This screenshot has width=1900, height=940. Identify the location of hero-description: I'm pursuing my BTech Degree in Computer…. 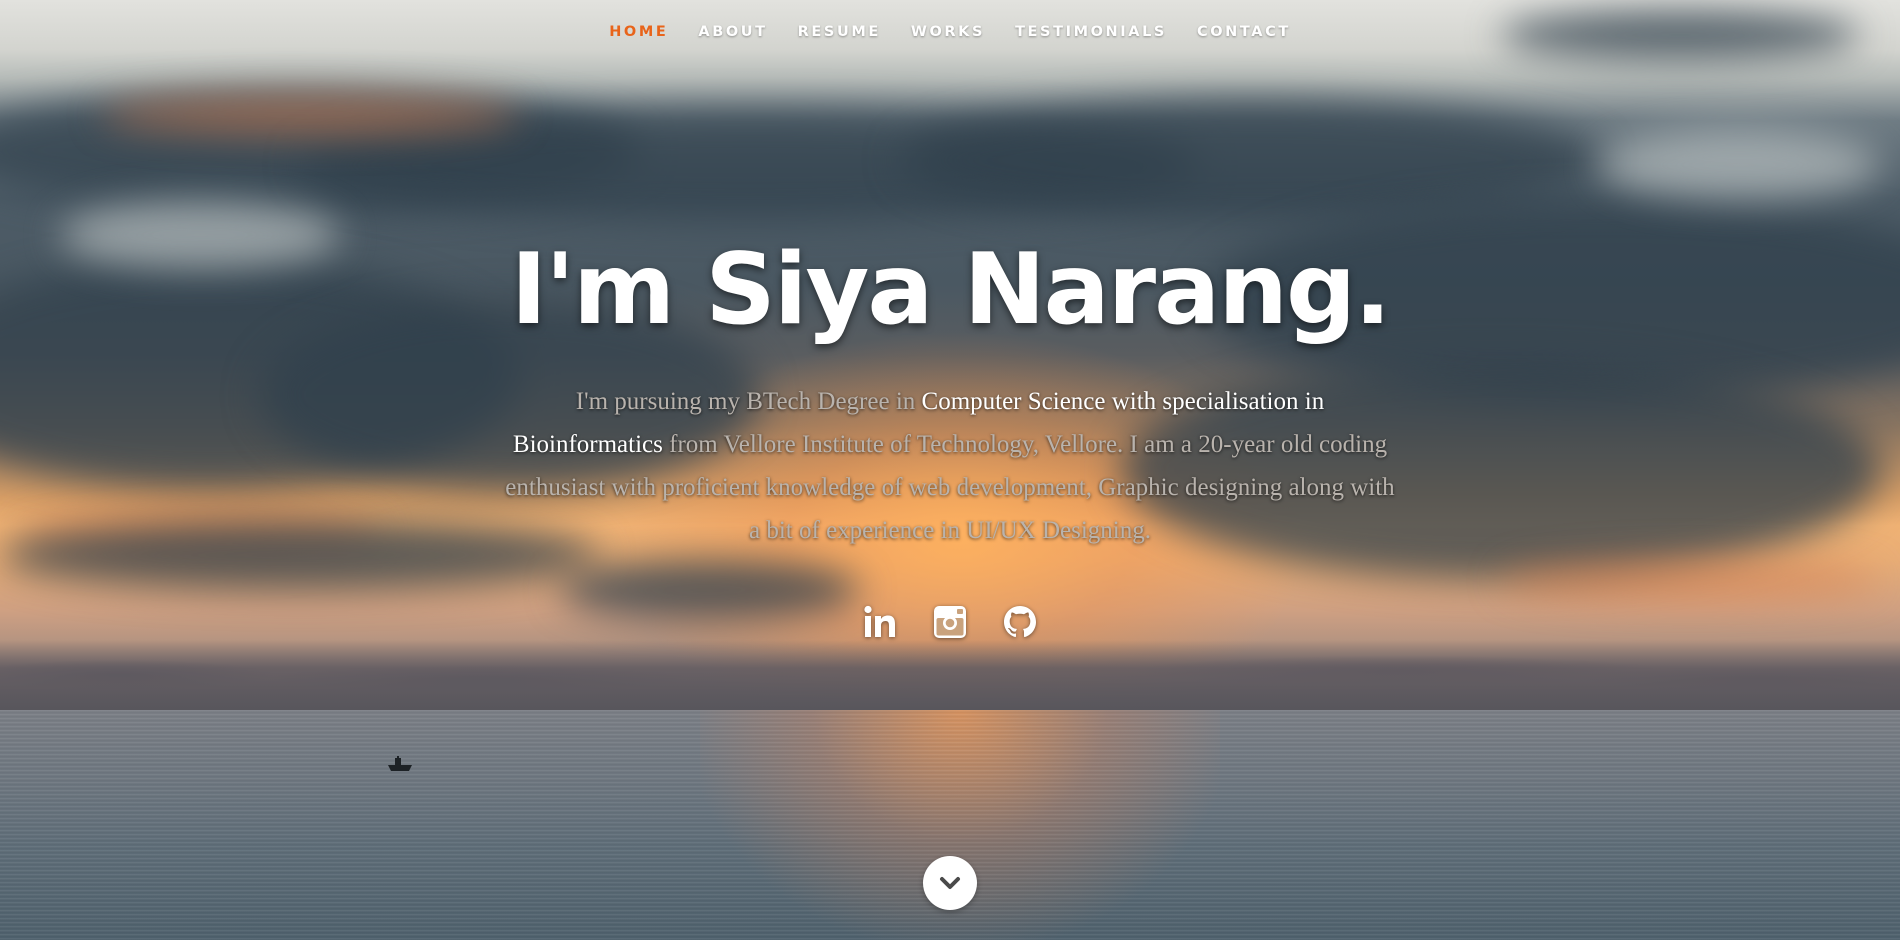
(950, 466).